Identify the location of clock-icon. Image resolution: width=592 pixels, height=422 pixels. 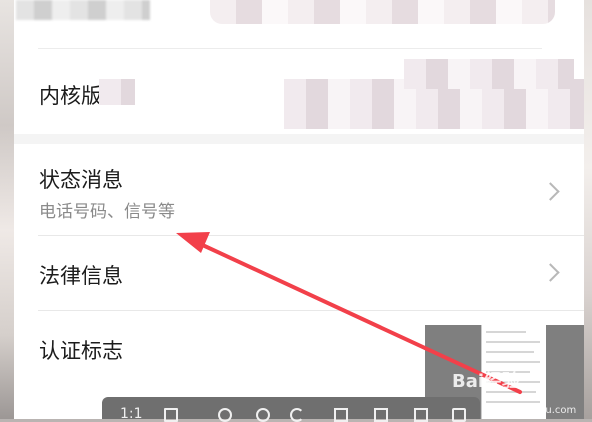
(225, 415).